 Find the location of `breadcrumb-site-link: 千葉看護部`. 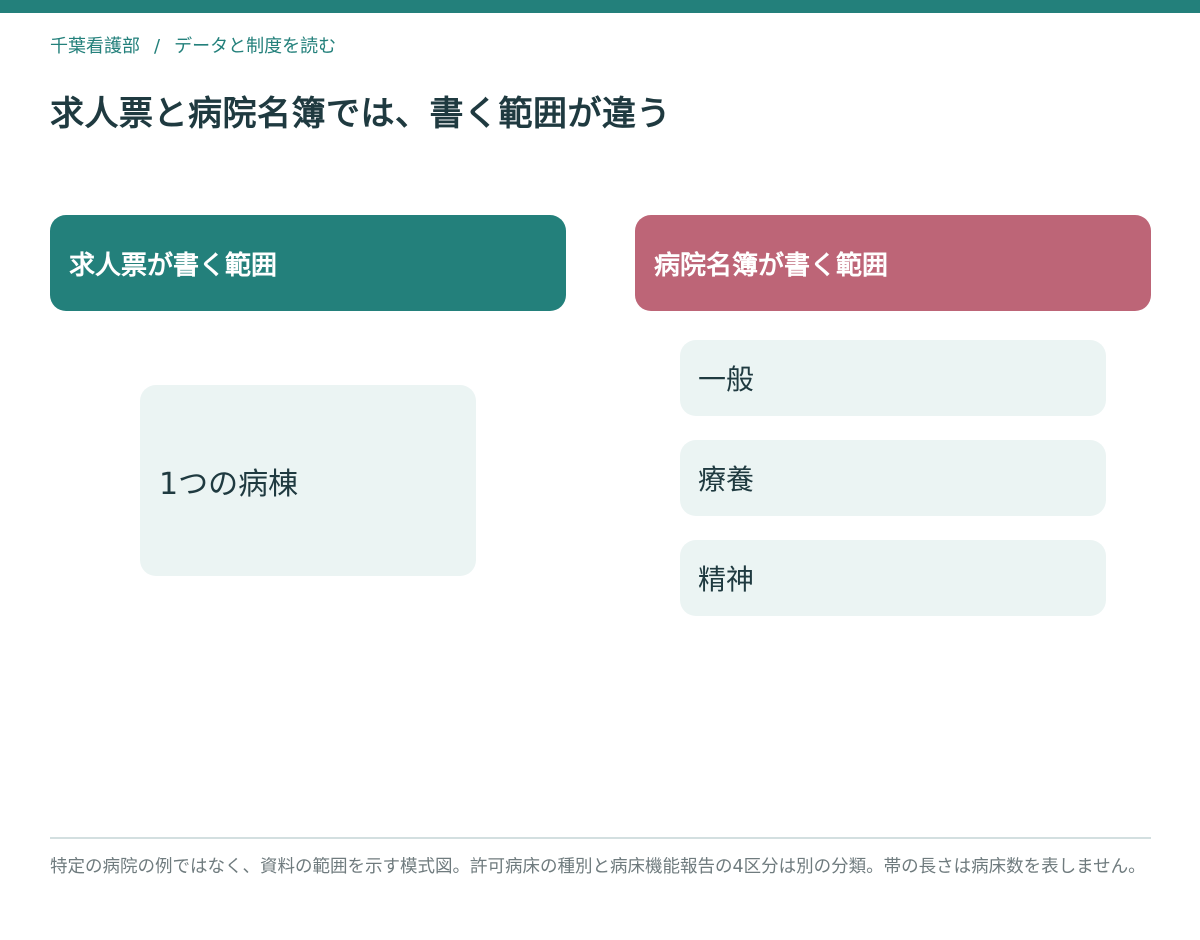

breadcrumb-site-link: 千葉看護部 is located at coordinates (95, 46).